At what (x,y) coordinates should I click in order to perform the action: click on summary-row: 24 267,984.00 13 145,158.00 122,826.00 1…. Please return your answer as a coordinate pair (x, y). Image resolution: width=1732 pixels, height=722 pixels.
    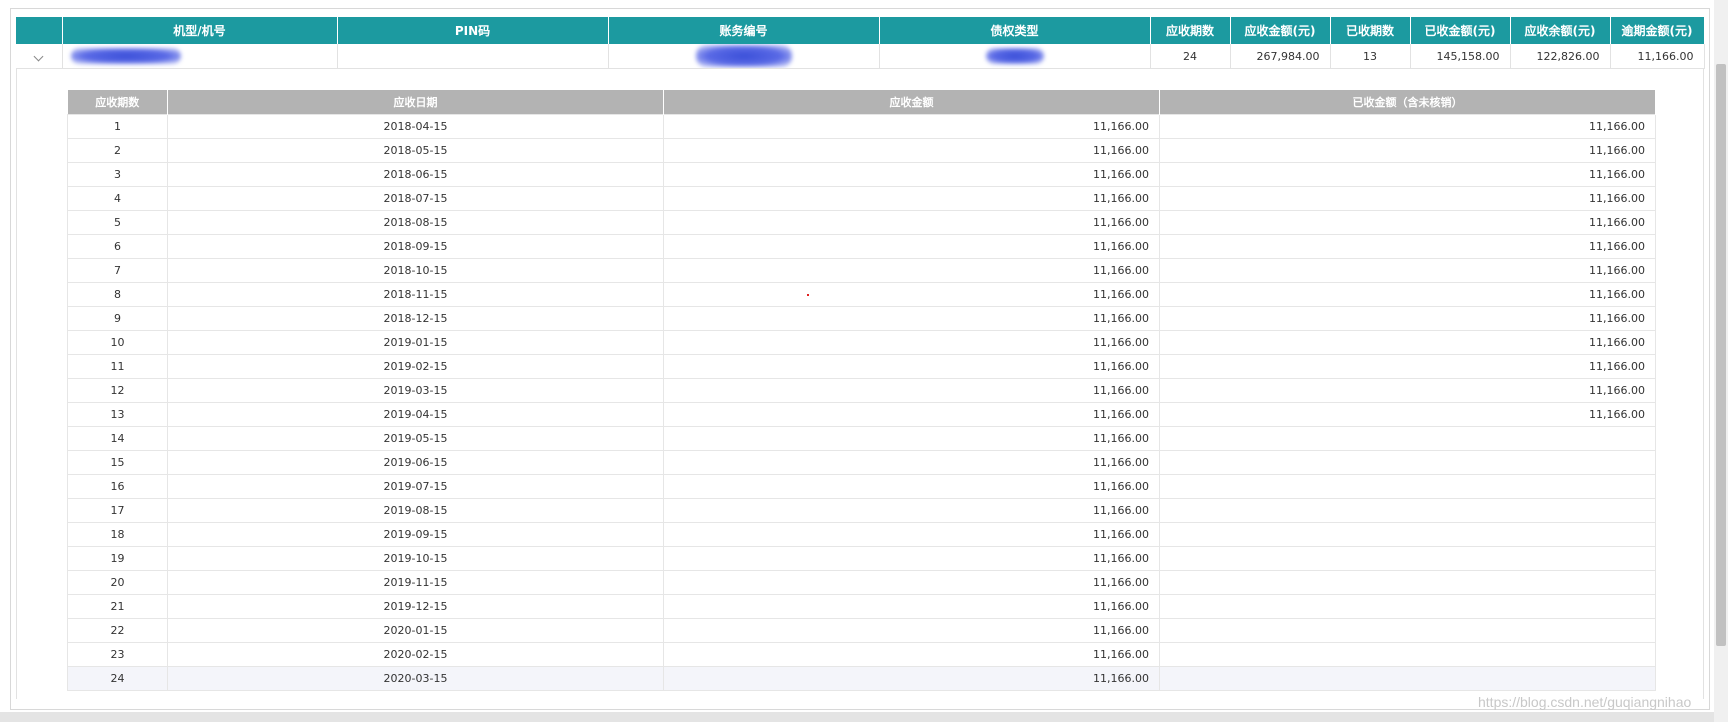
    Looking at the image, I should click on (860, 56).